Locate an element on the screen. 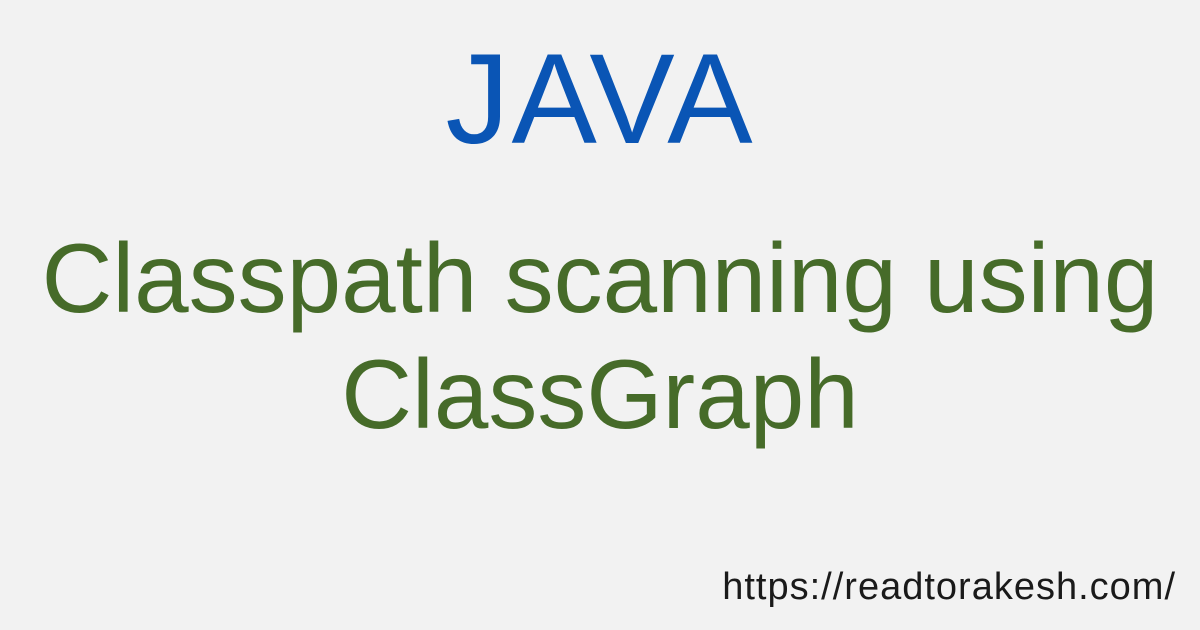  title-line-2: ClassGraph is located at coordinates (600, 394).